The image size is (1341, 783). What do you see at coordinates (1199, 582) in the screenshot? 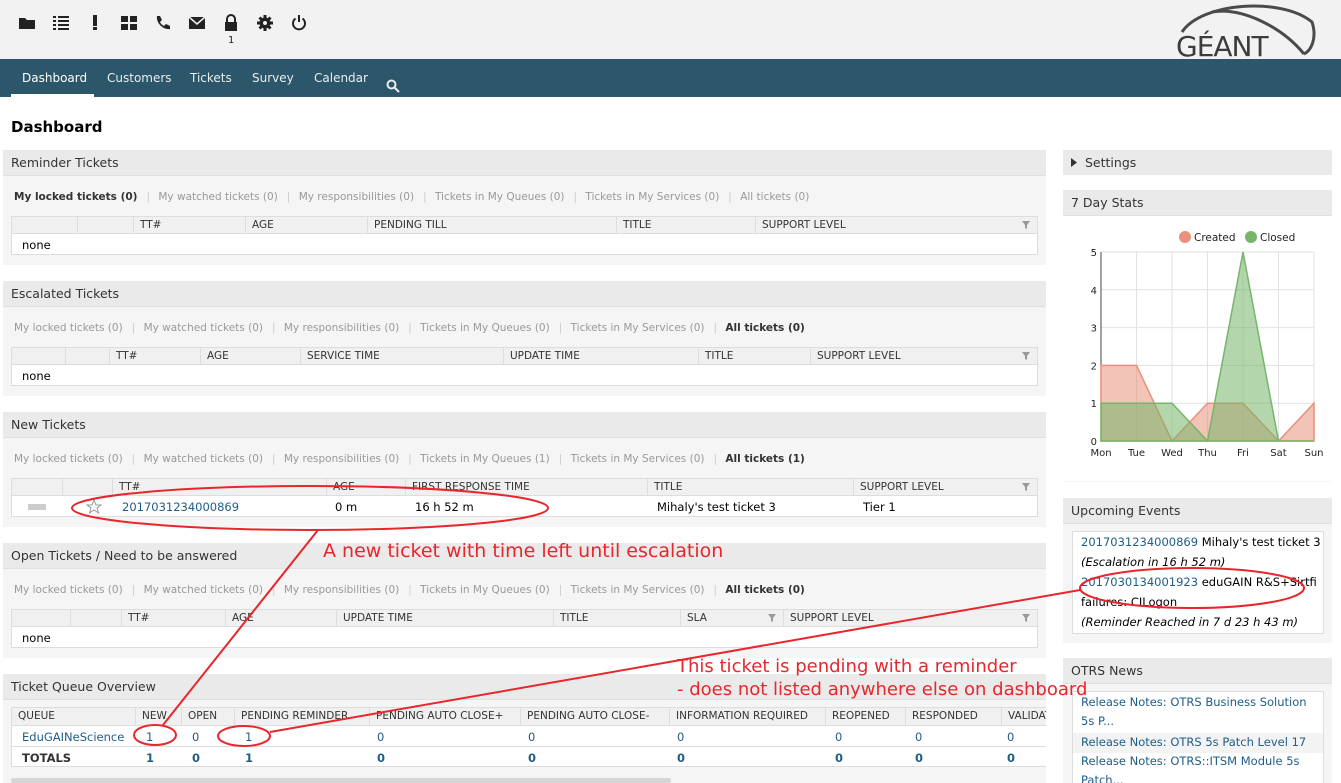
I see `list-item: 2017030134001923 eduGAIN R&S+Sirtfi` at bounding box center [1199, 582].